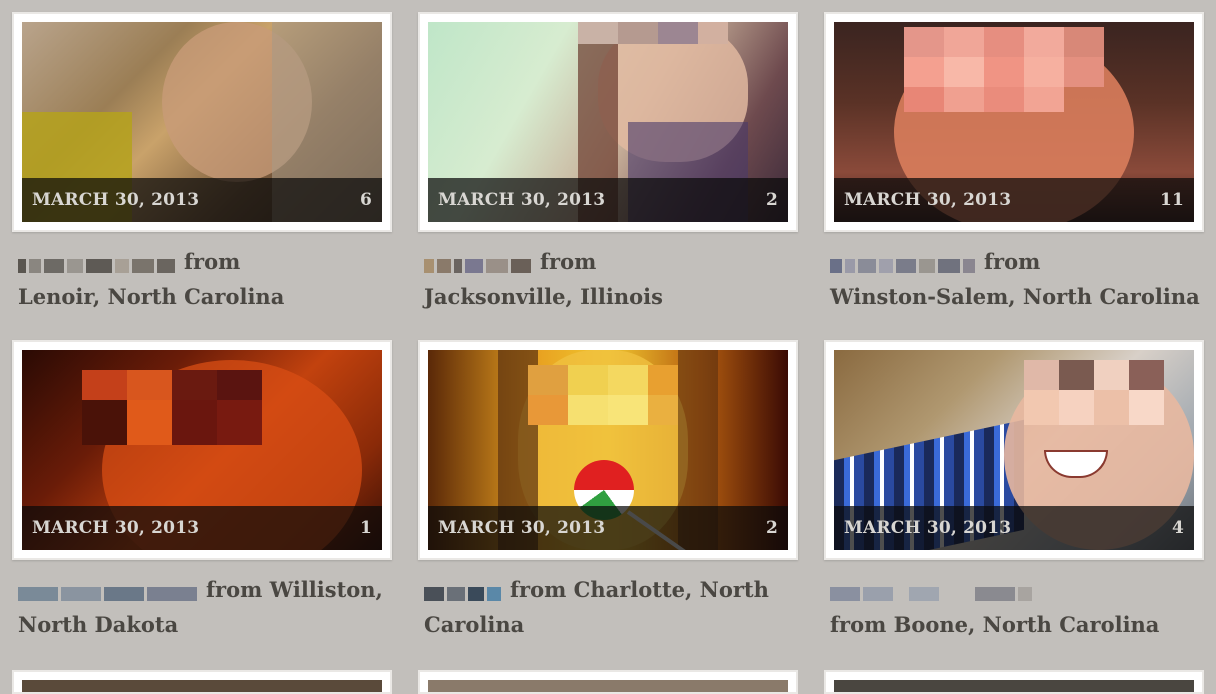  What do you see at coordinates (1014, 122) in the screenshot?
I see `photo-frame: MARCH 30, 2013 11` at bounding box center [1014, 122].